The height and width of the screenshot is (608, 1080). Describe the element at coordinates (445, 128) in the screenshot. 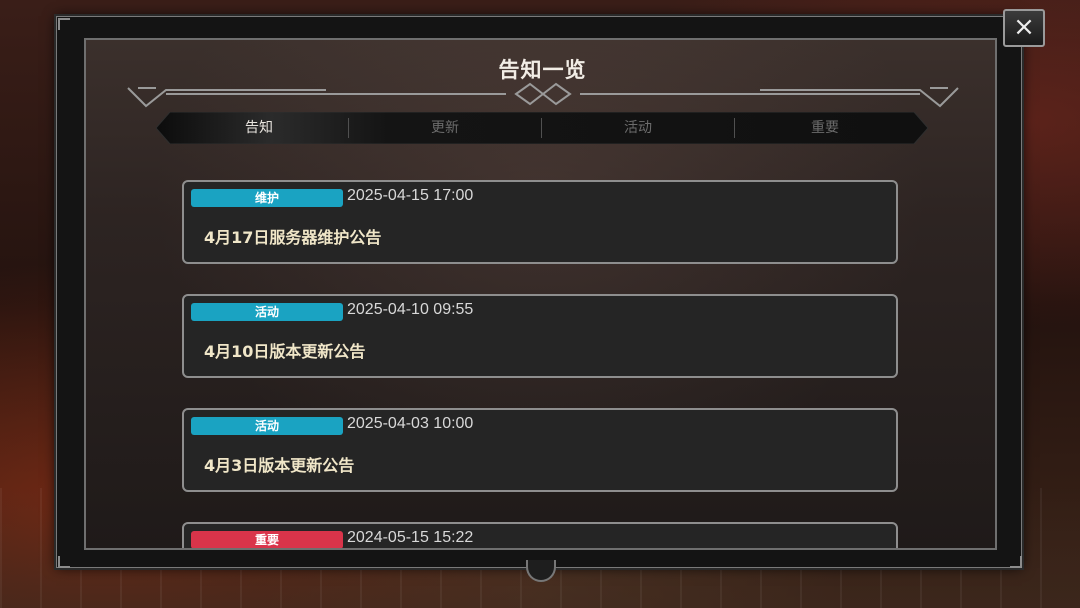

I see `tab-update: 更新` at that location.